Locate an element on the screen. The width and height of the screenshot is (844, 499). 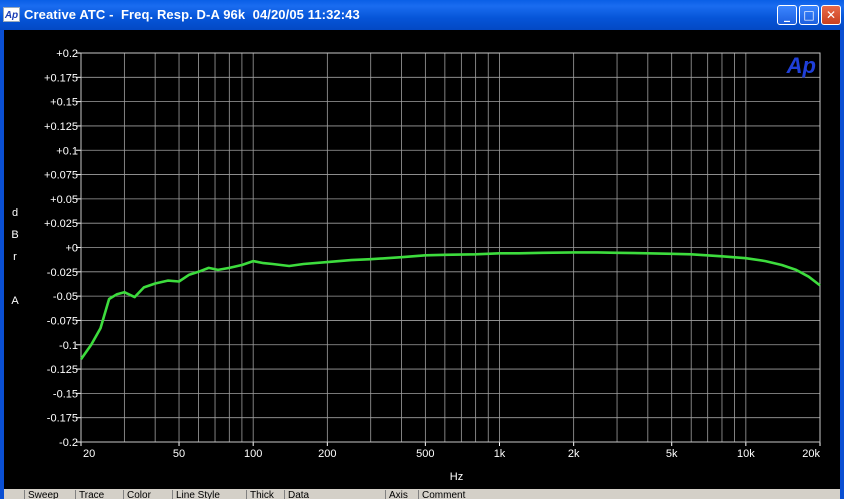
y-tick-label: +0 is located at coordinates (71, 249).